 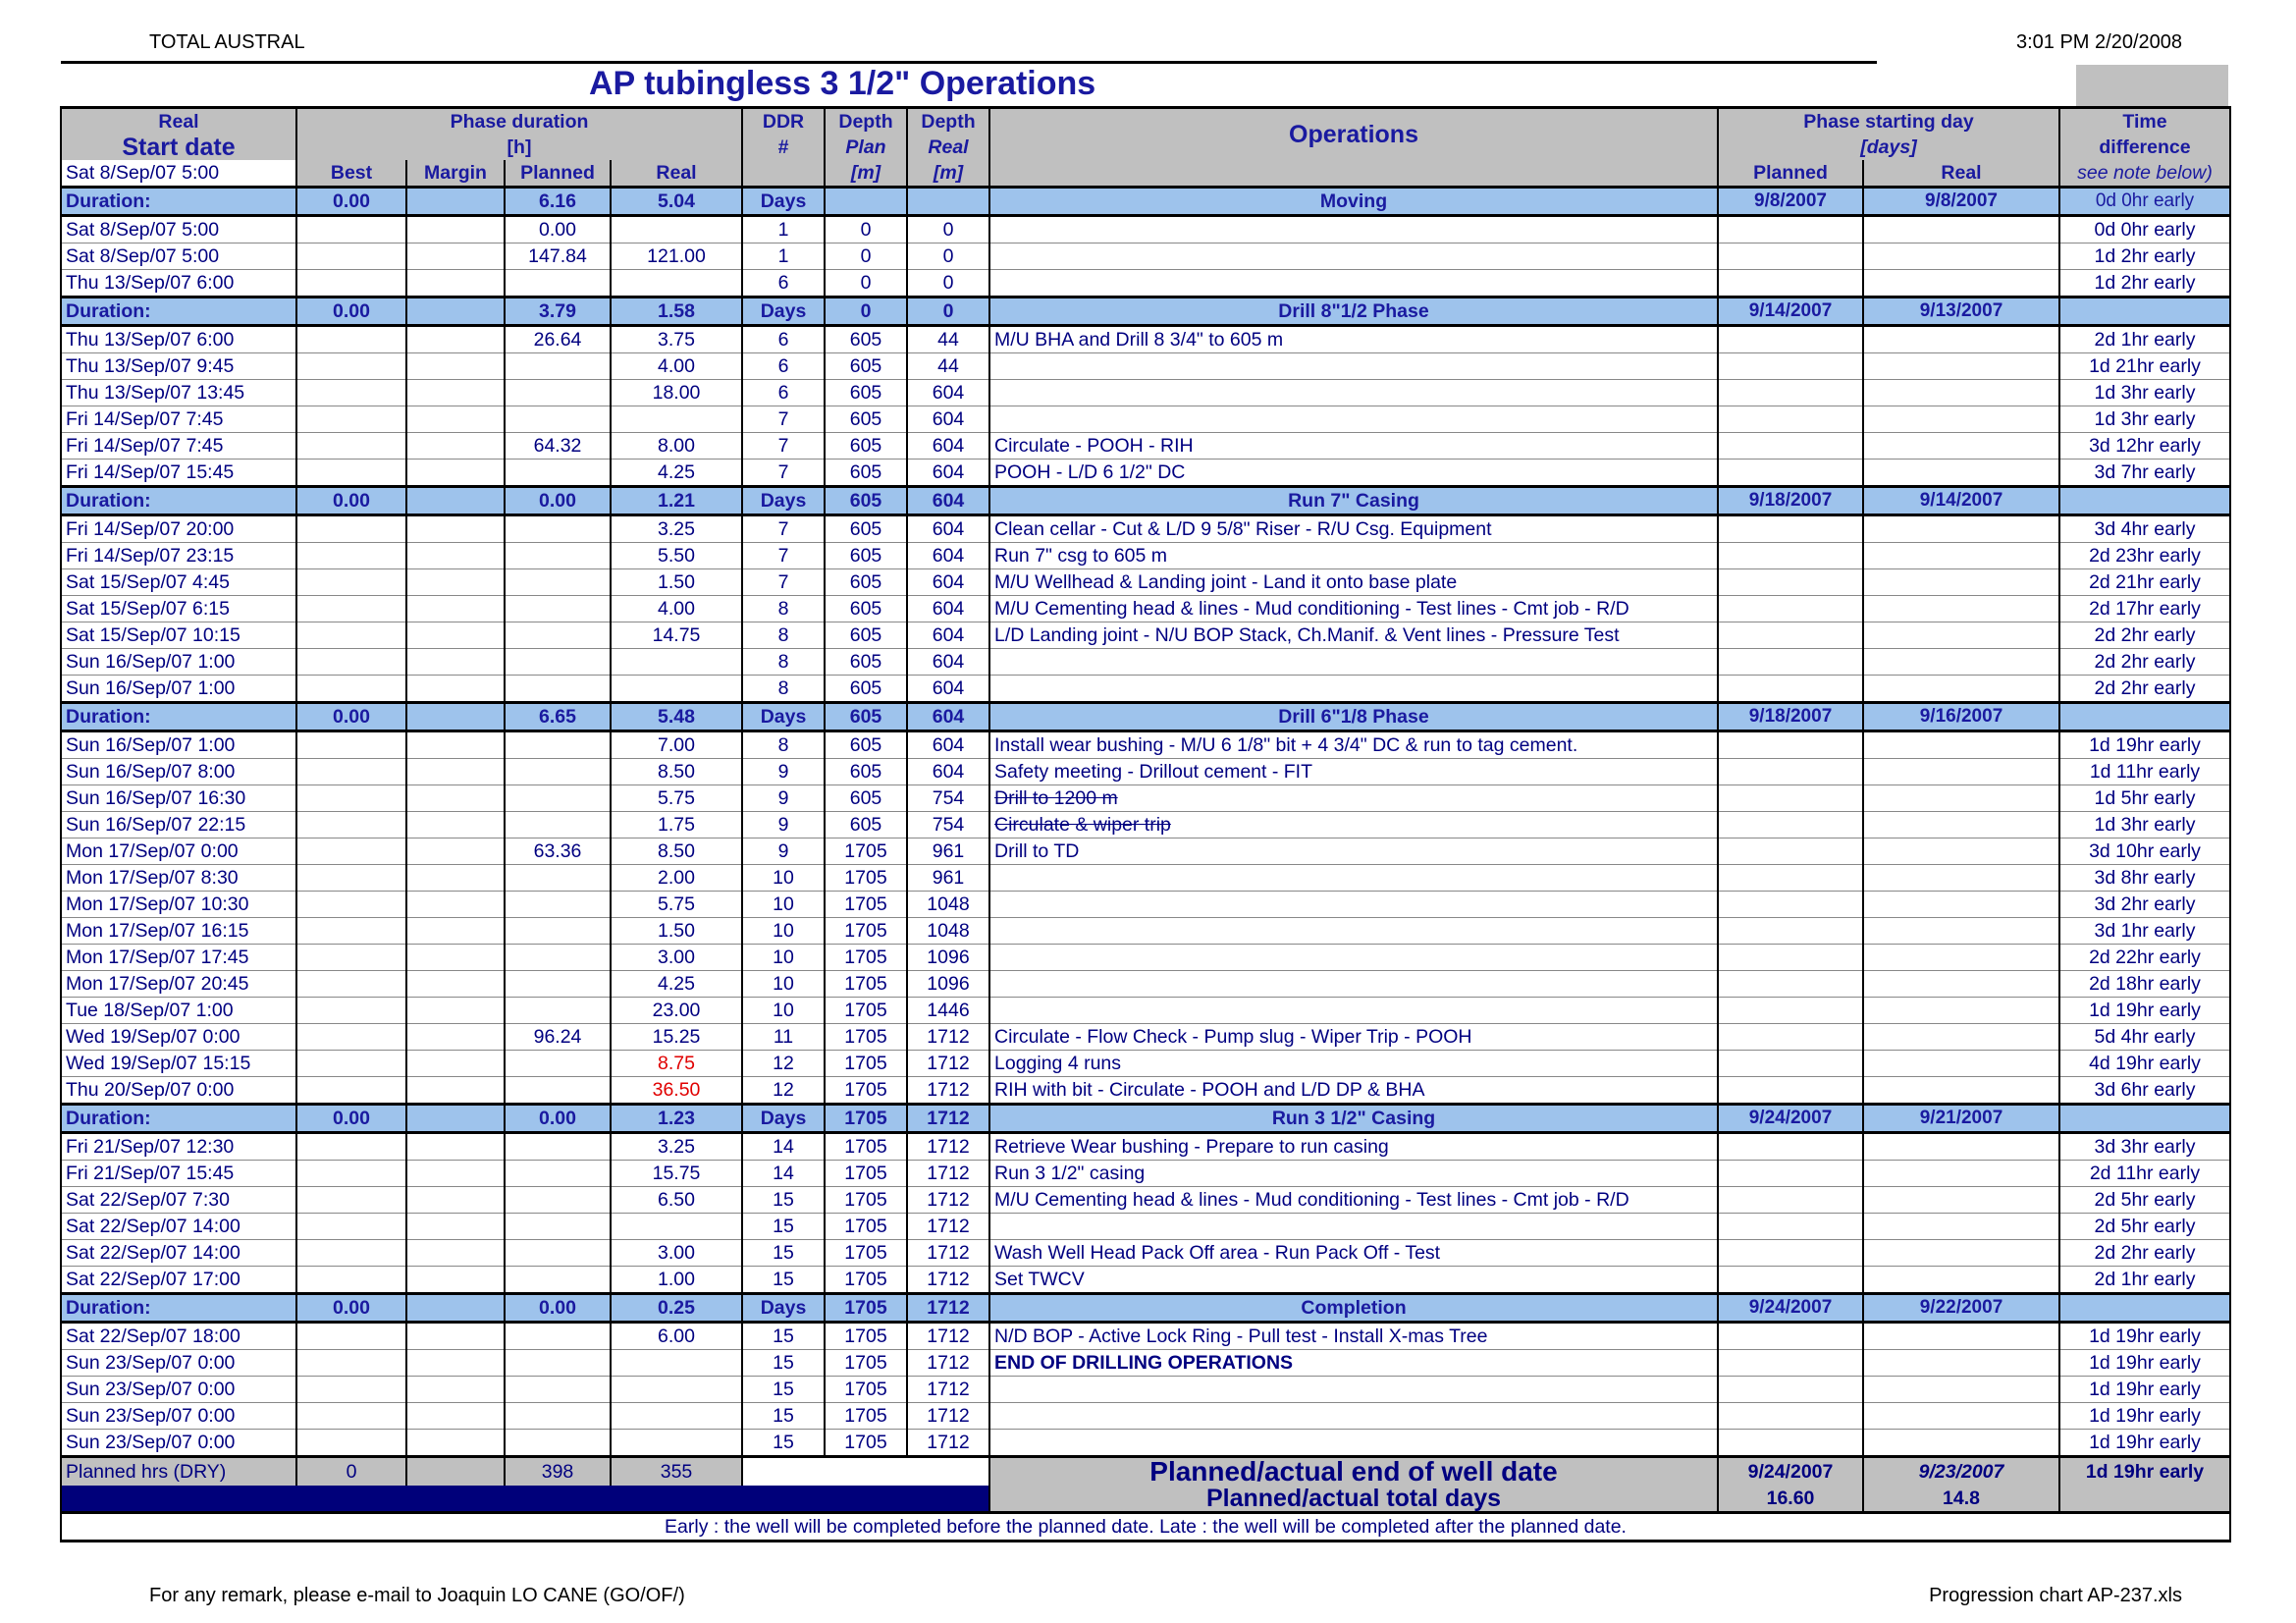 I want to click on row-operation, so click(x=1353, y=1416).